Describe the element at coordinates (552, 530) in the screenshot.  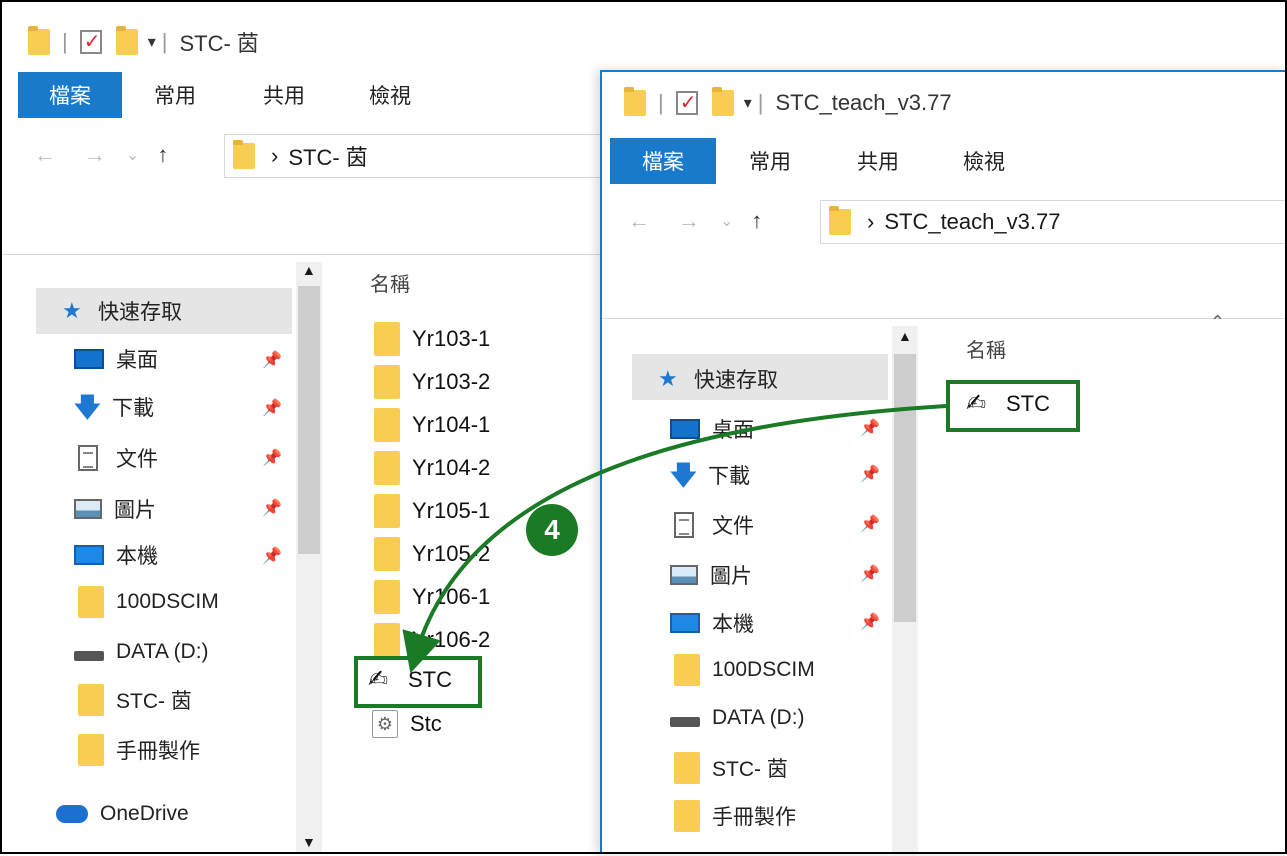
I see `step-number-badge: 4` at that location.